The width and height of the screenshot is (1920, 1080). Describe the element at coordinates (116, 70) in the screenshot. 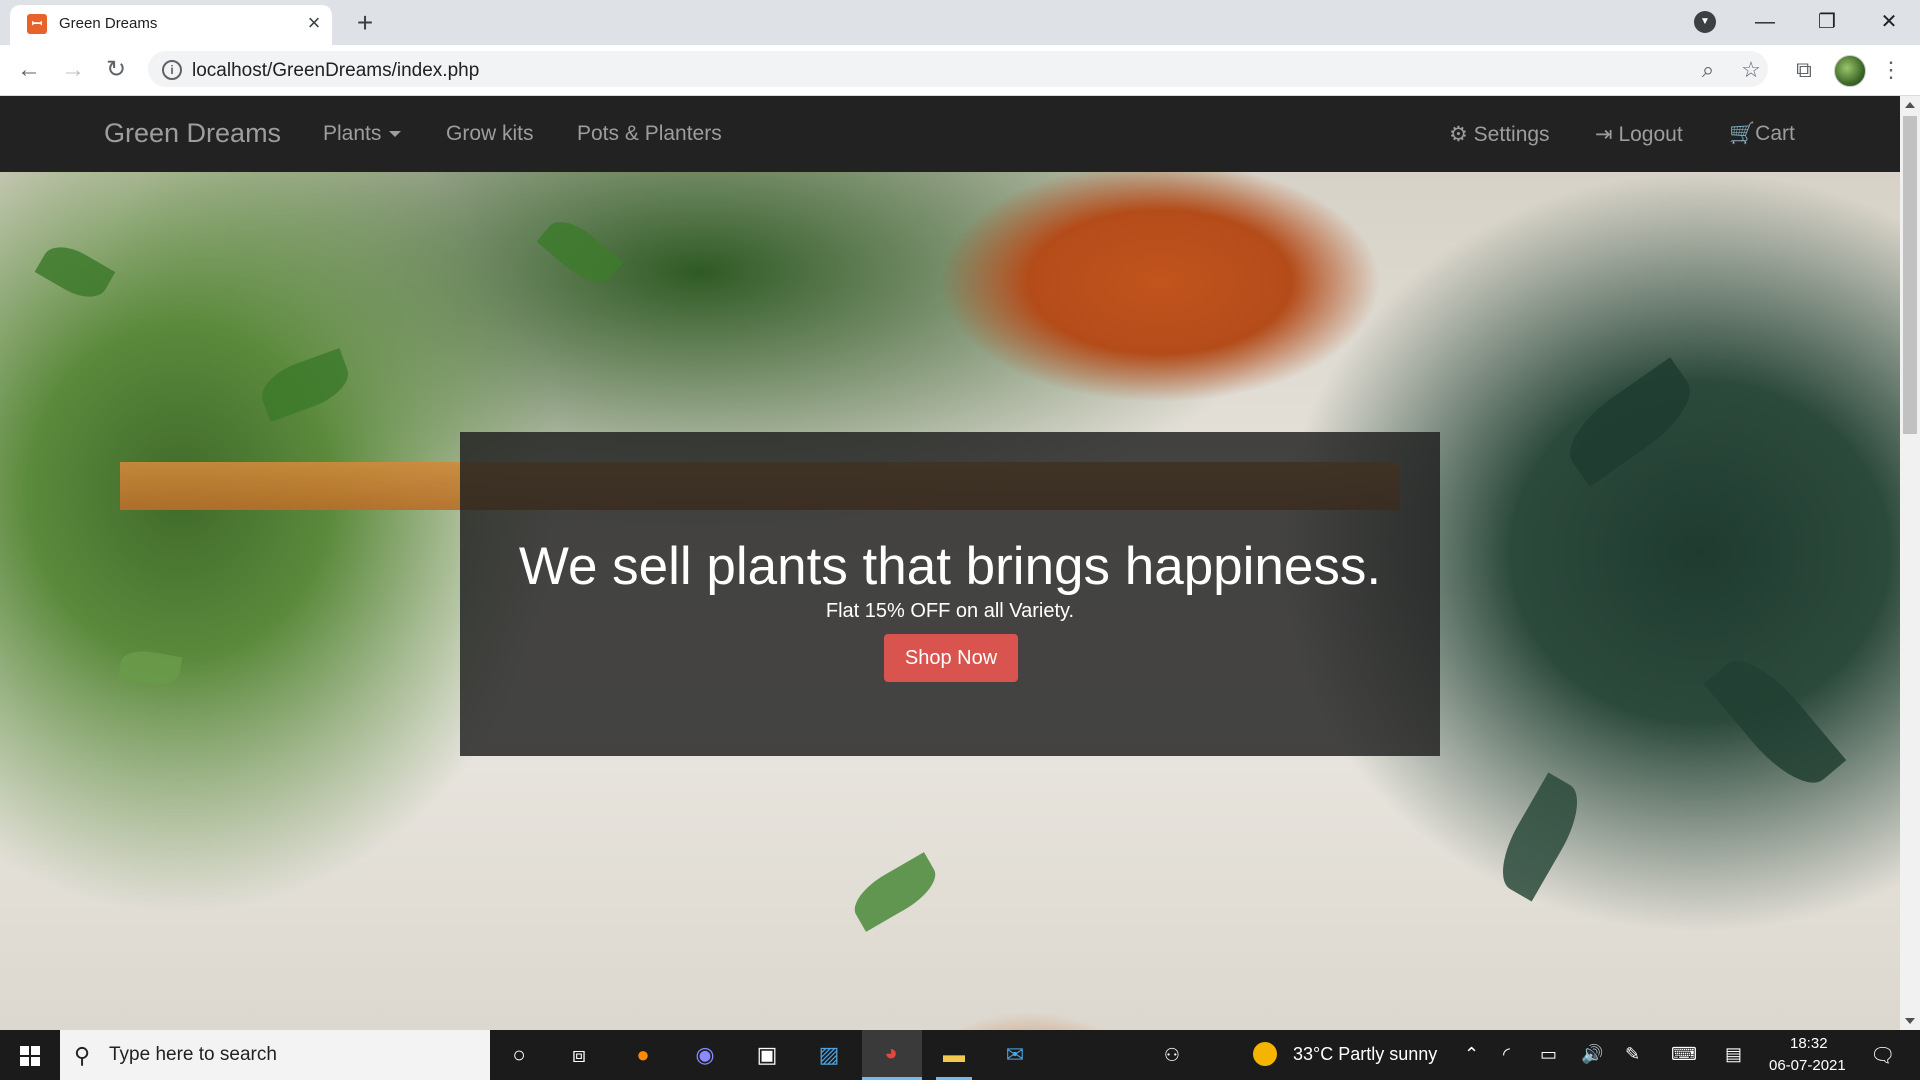

I see `reload-icon: ↻` at that location.